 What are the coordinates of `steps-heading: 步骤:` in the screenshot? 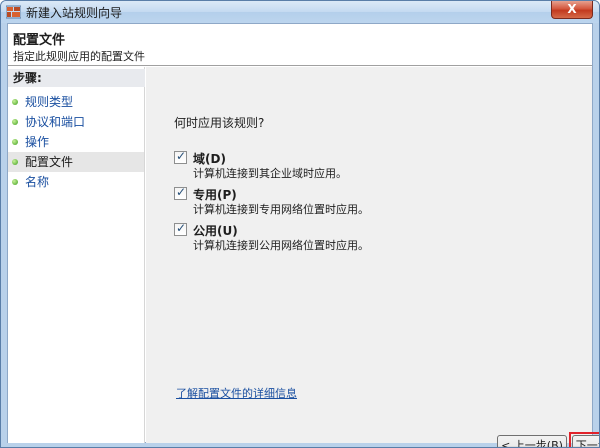 It's located at (76, 78).